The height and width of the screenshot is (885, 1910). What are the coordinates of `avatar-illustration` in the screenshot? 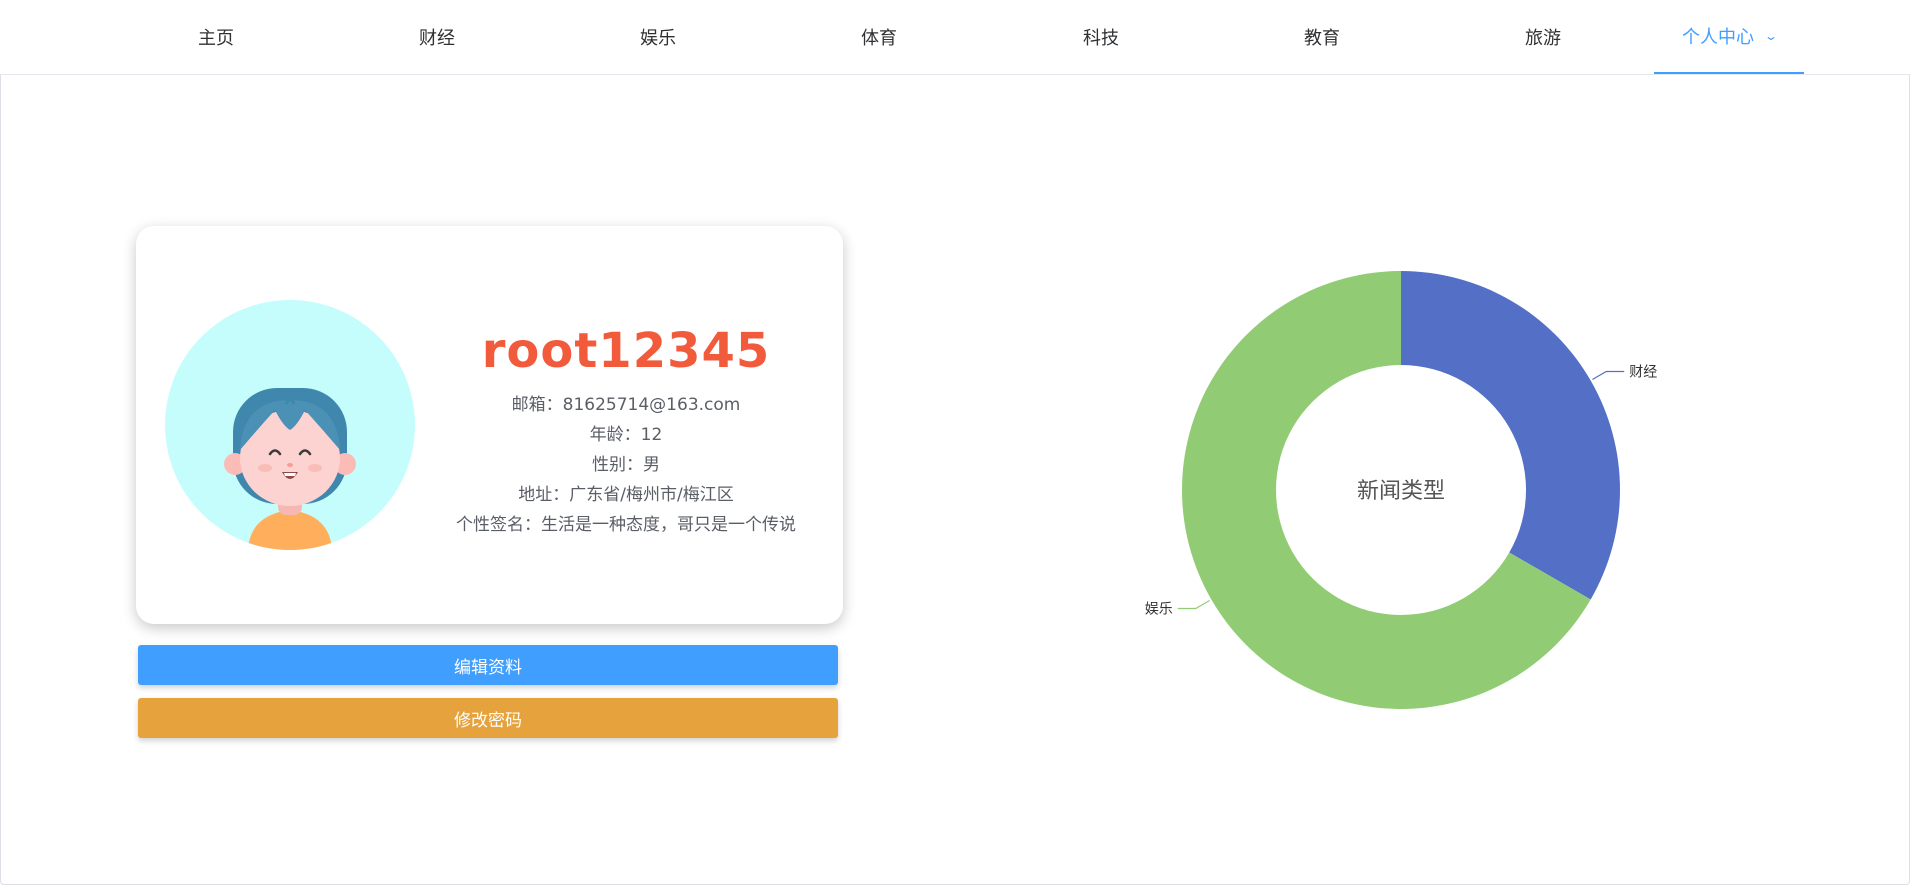 It's located at (290, 469).